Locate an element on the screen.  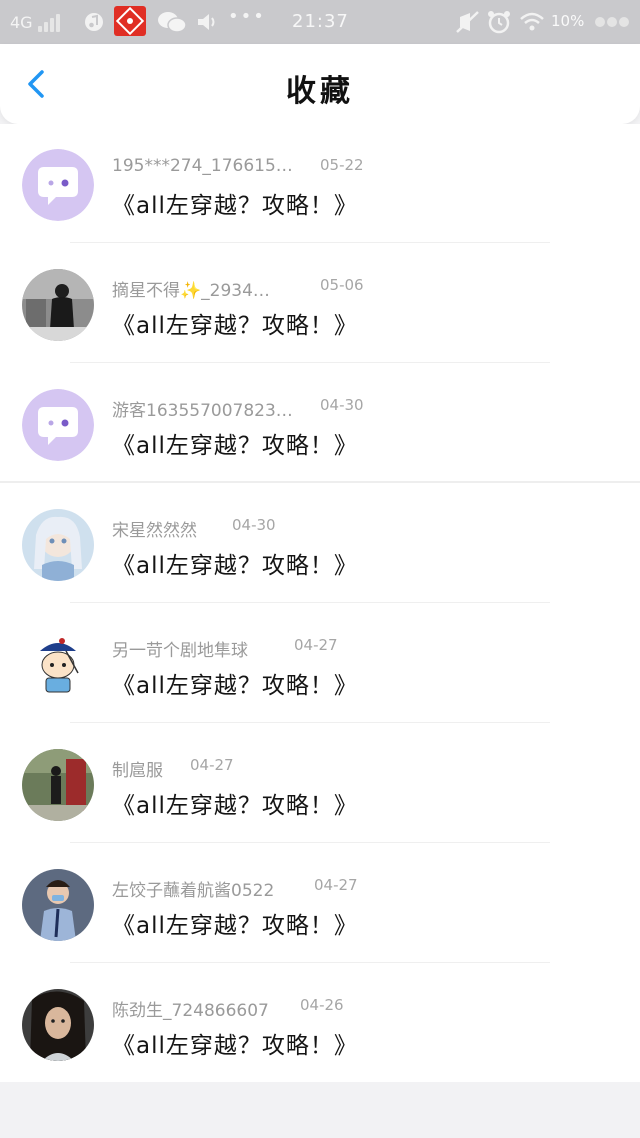
item-date: 05-22 is located at coordinates (342, 165).